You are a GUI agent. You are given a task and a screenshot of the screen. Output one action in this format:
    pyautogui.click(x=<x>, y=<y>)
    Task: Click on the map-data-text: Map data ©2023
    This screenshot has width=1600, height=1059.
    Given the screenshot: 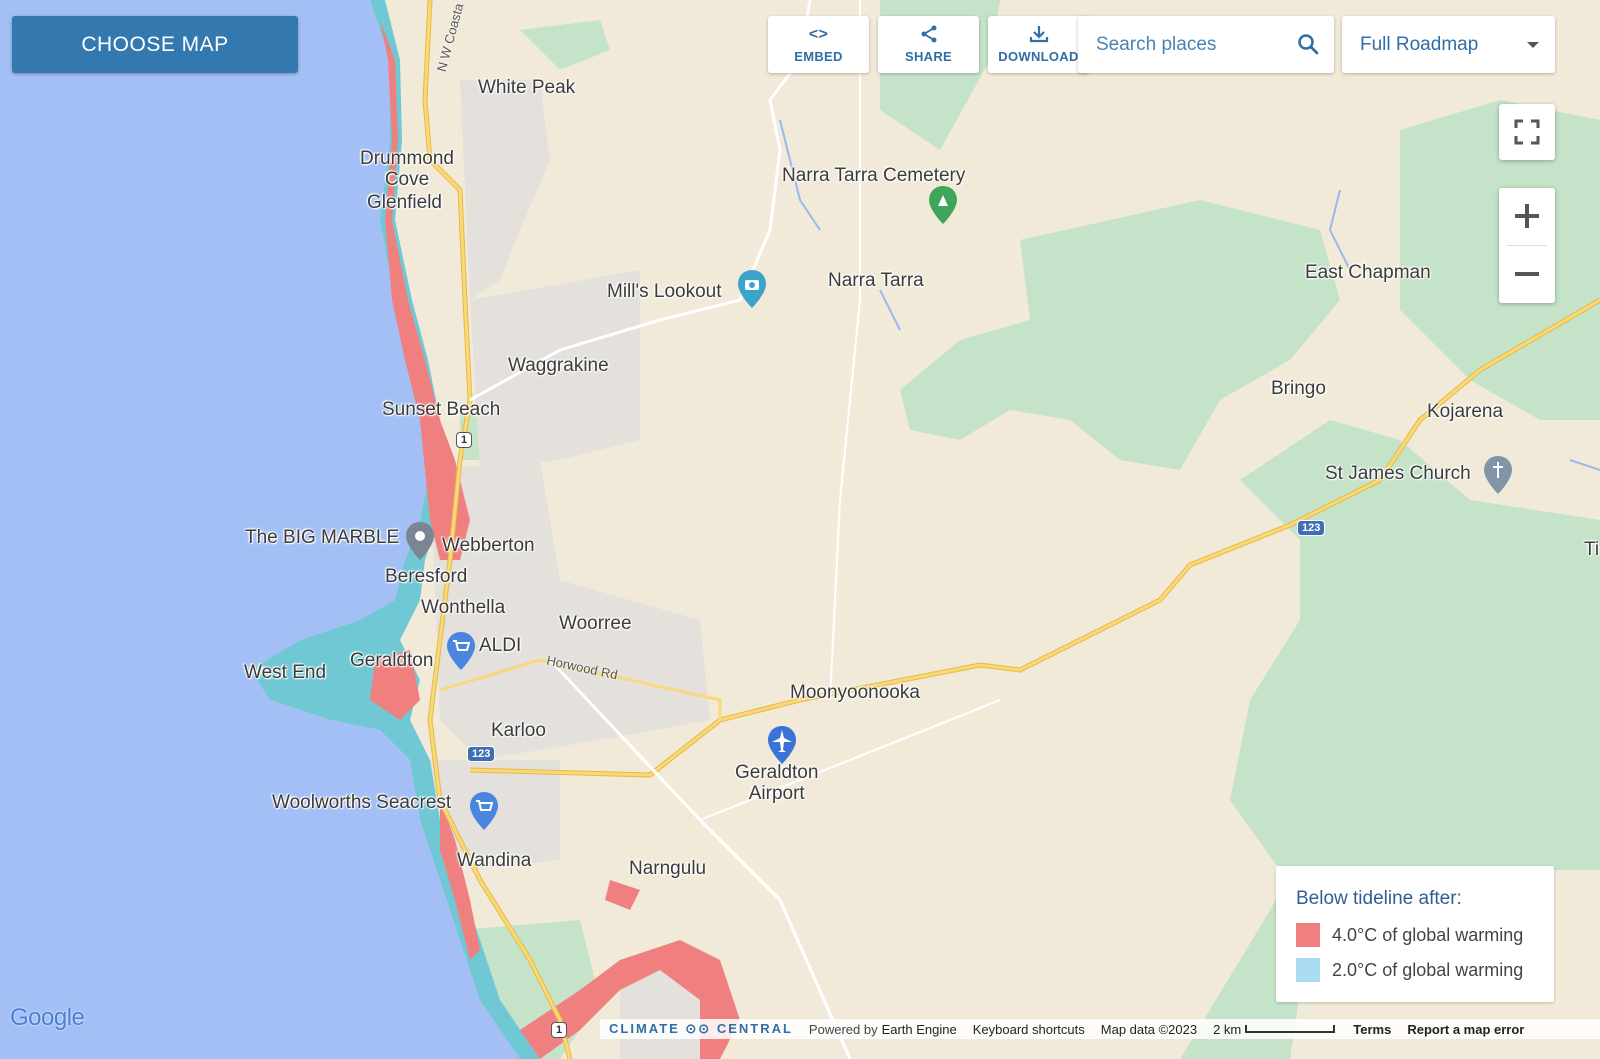 What is the action you would take?
    pyautogui.click(x=1149, y=1029)
    